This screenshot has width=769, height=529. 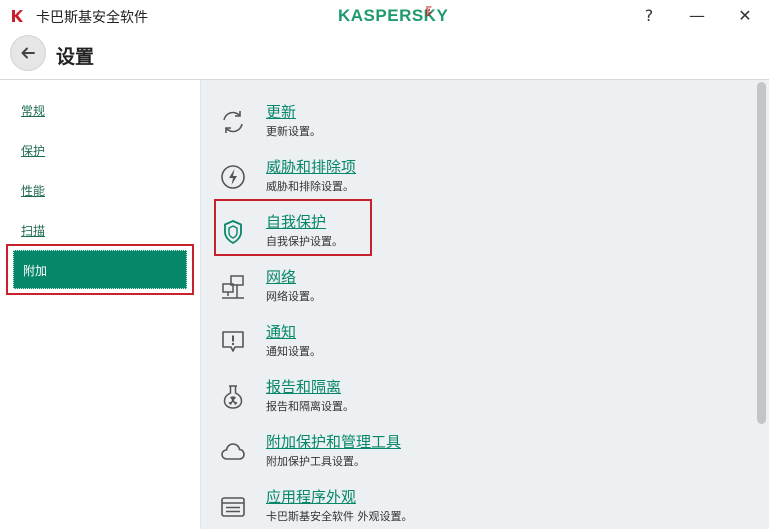 I want to click on cloud-icon, so click(x=233, y=451).